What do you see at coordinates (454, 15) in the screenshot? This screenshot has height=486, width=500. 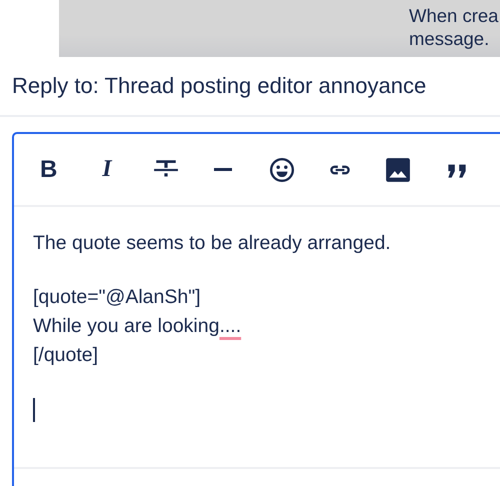 I see `notice-text: When crea` at bounding box center [454, 15].